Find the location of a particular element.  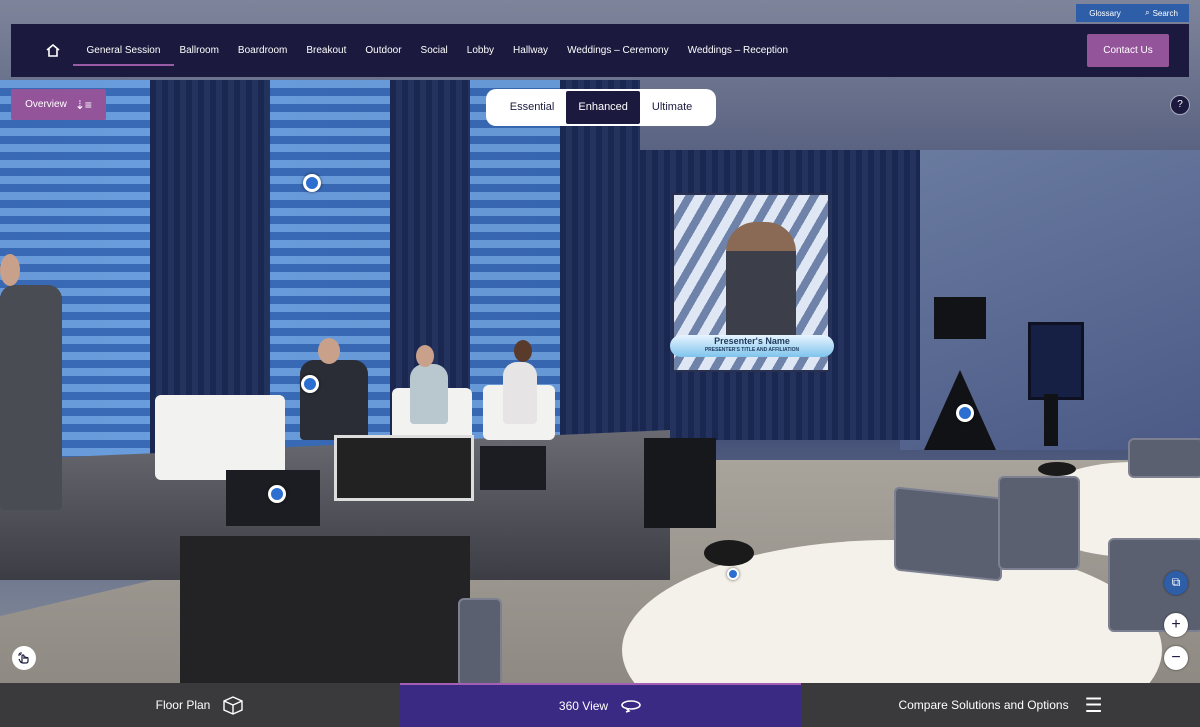

presenter-head is located at coordinates (10, 270).